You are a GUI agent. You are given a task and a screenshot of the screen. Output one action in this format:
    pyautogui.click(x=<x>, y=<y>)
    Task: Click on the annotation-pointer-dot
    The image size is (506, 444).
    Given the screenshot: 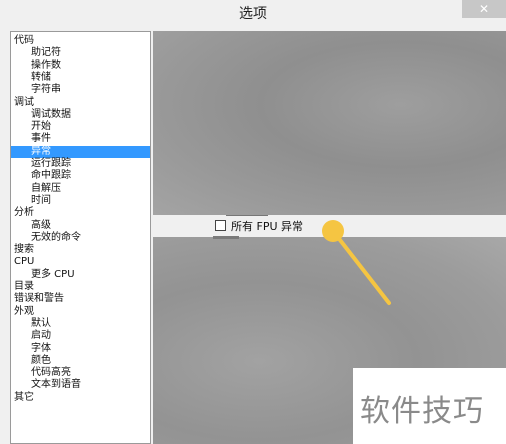 What is the action you would take?
    pyautogui.click(x=333, y=231)
    